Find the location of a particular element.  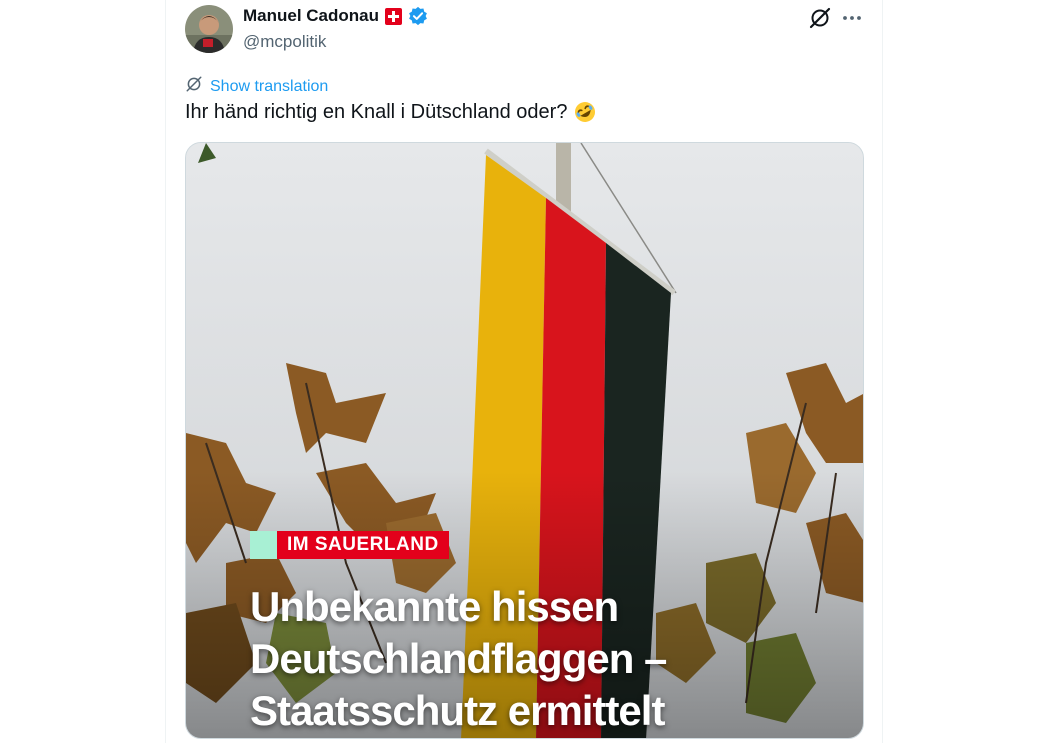

verified-badge-icon is located at coordinates (418, 16).